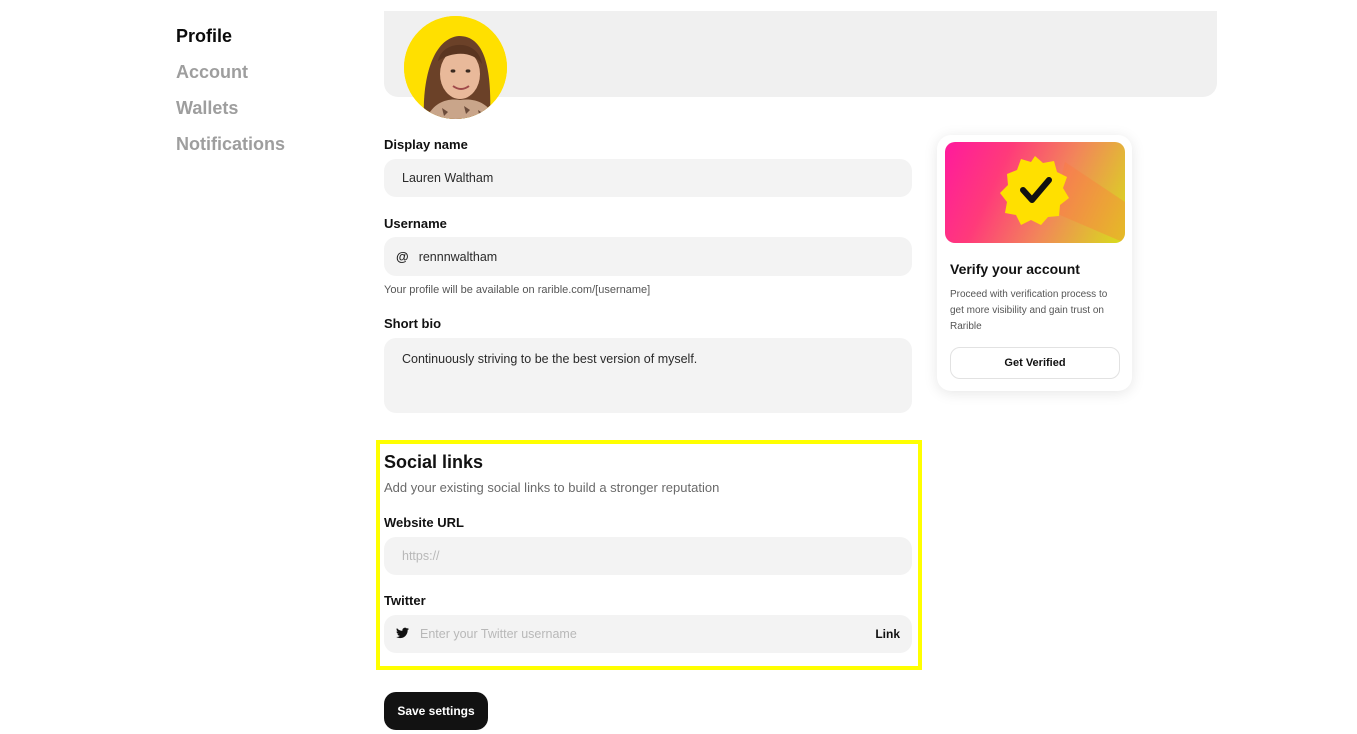  I want to click on twitter-input-left: Enter your Twitter username, so click(486, 634).